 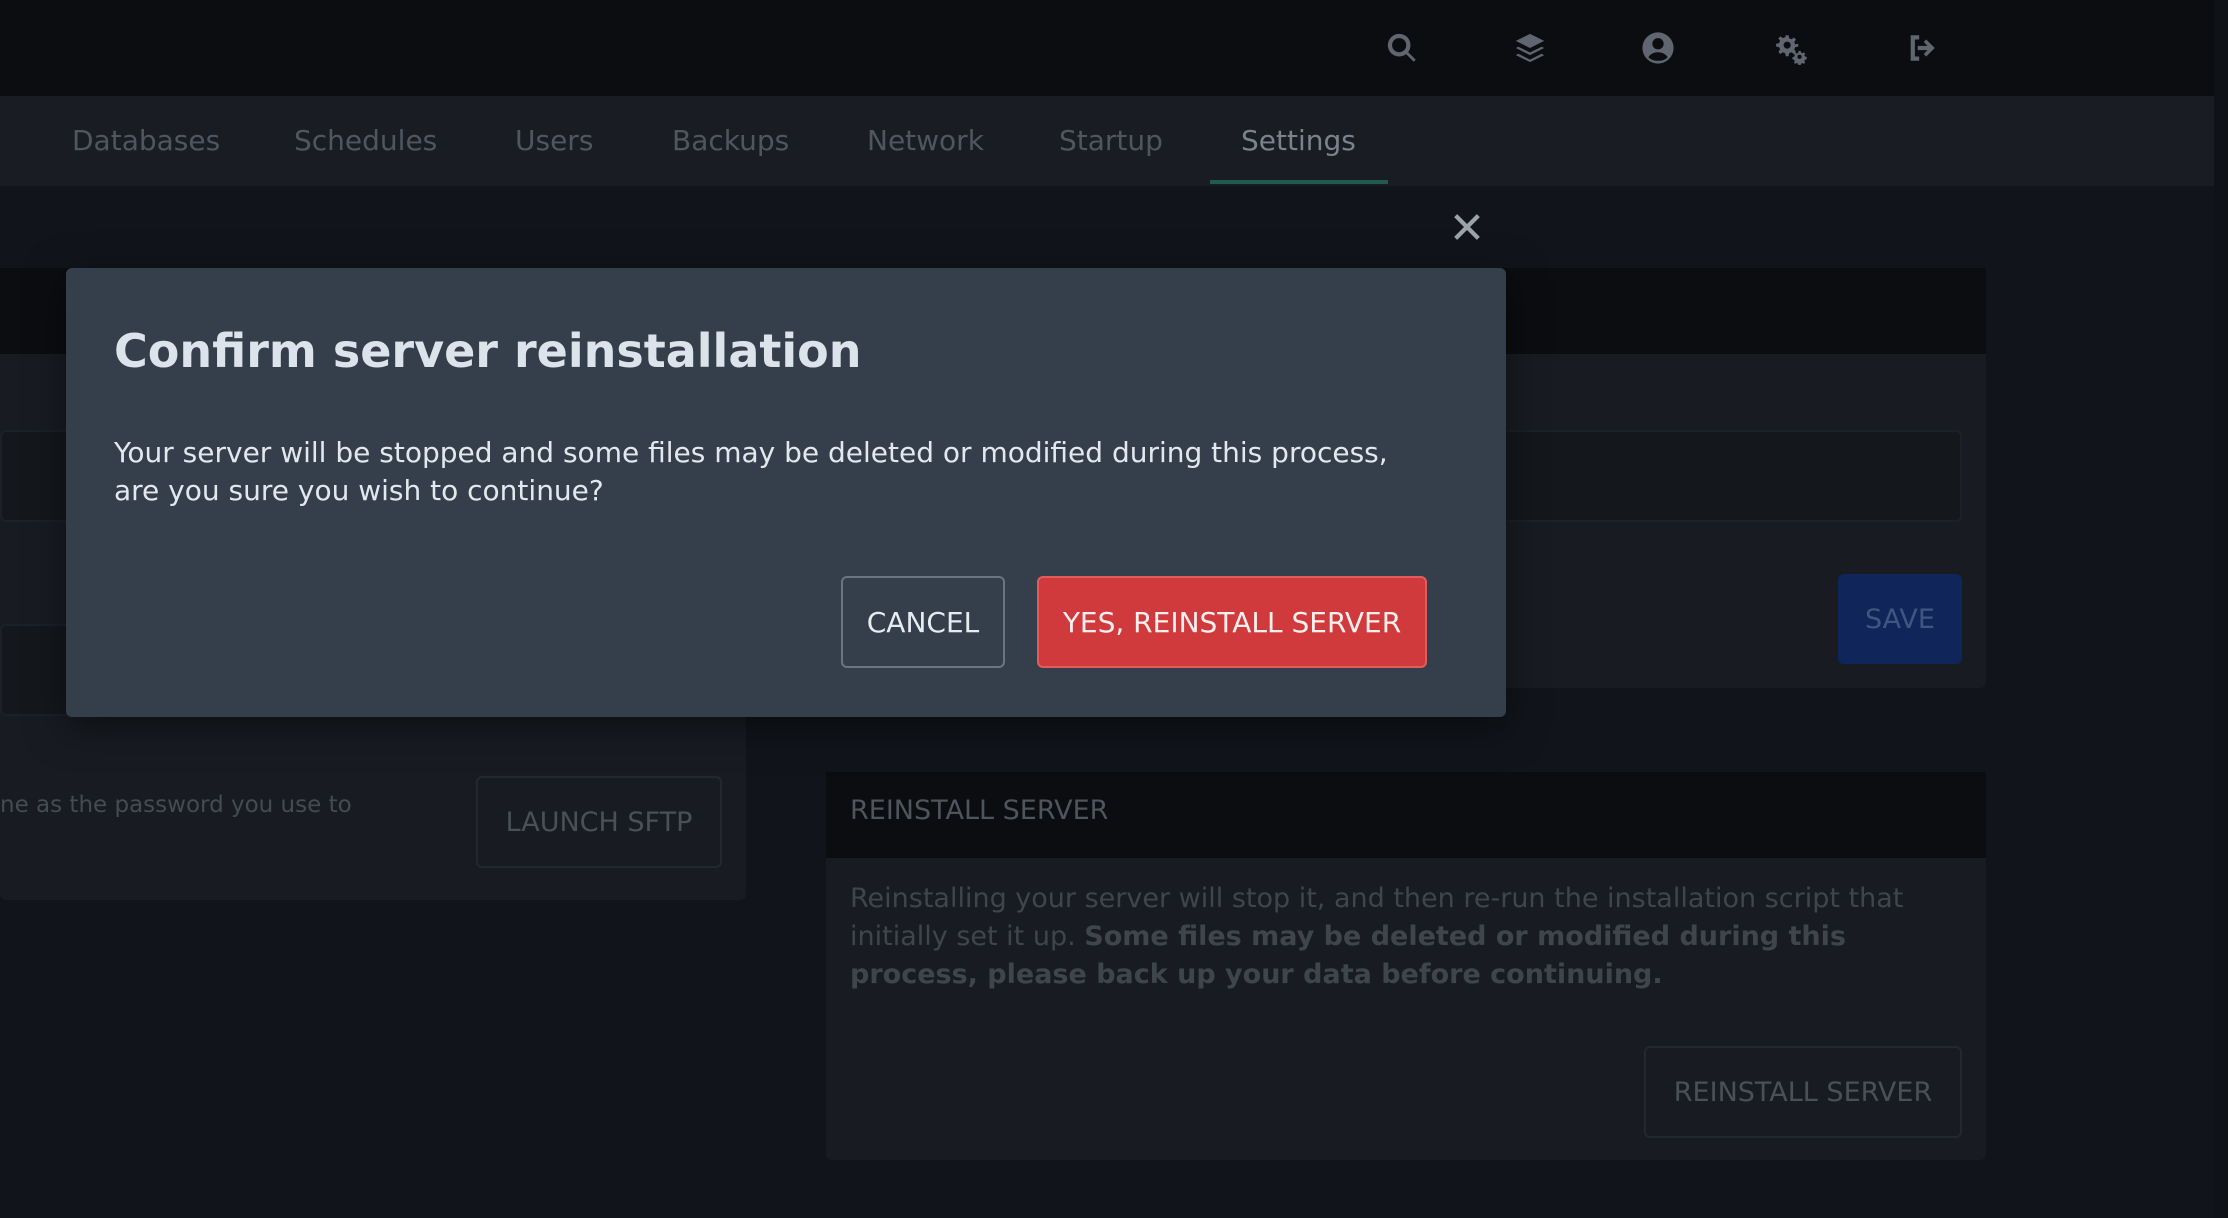 What do you see at coordinates (979, 810) in the screenshot?
I see `reinstall-card-title: REINSTALL SERVER` at bounding box center [979, 810].